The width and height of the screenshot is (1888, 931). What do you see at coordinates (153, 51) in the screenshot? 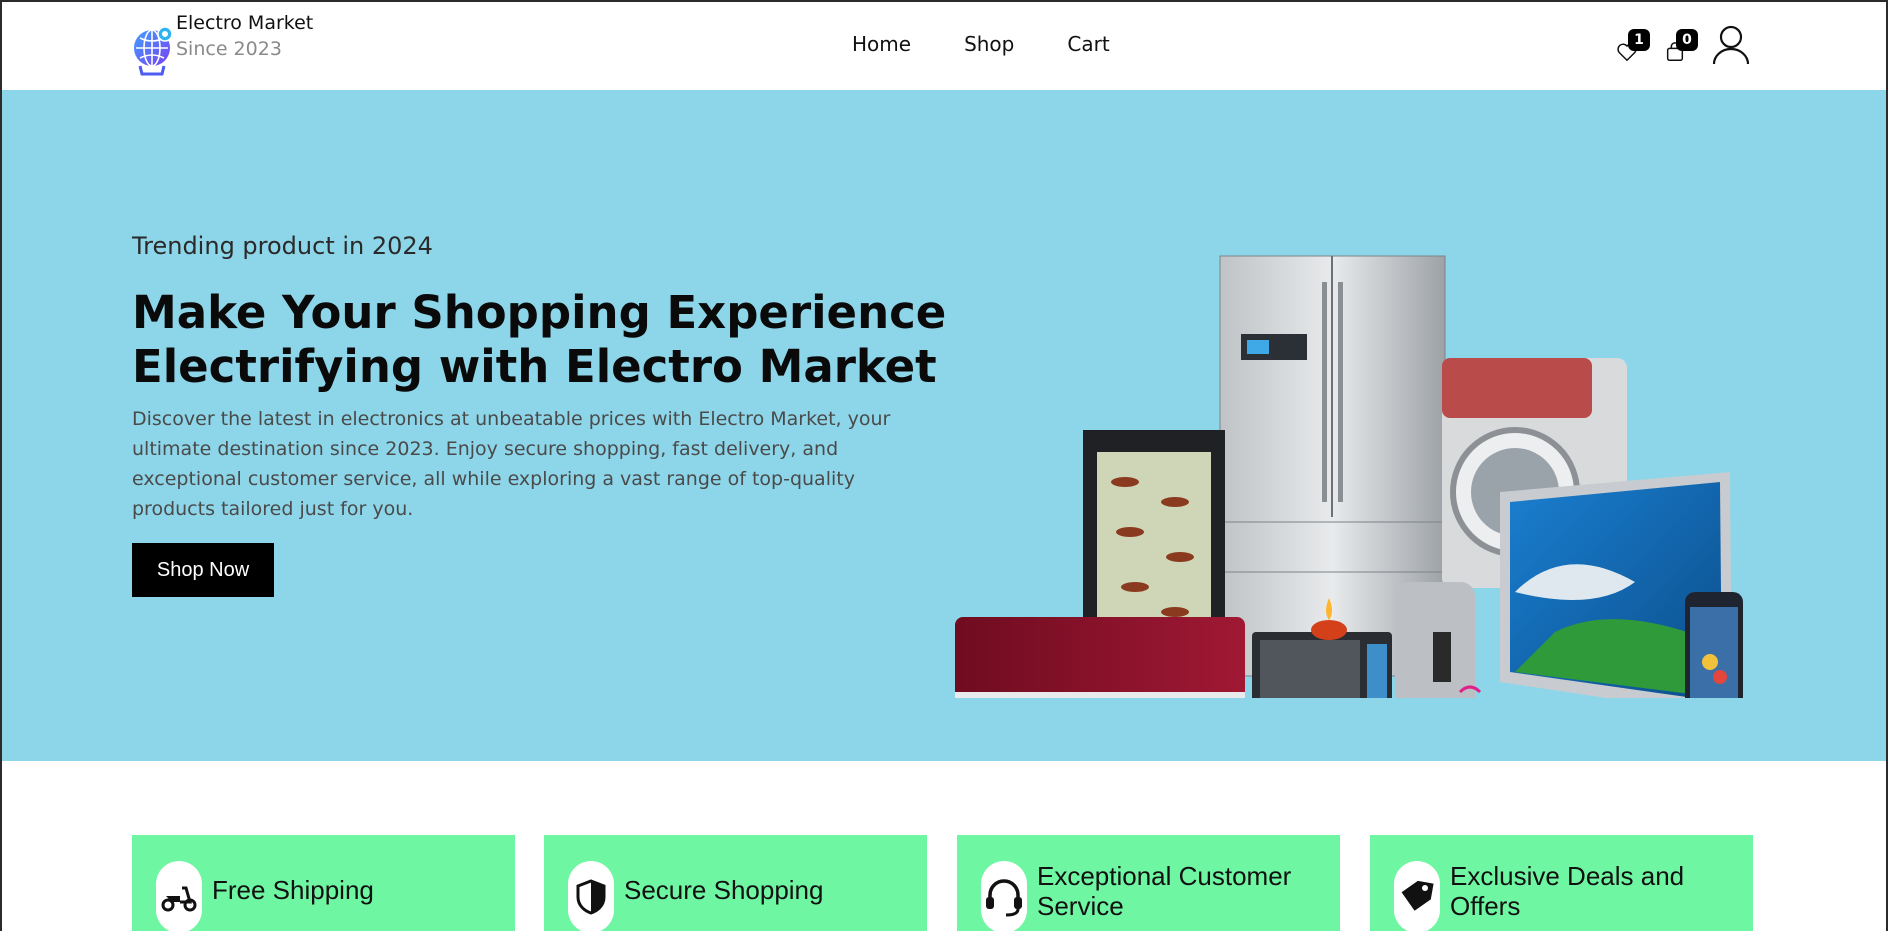
I see `globe-cart-logo-icon` at bounding box center [153, 51].